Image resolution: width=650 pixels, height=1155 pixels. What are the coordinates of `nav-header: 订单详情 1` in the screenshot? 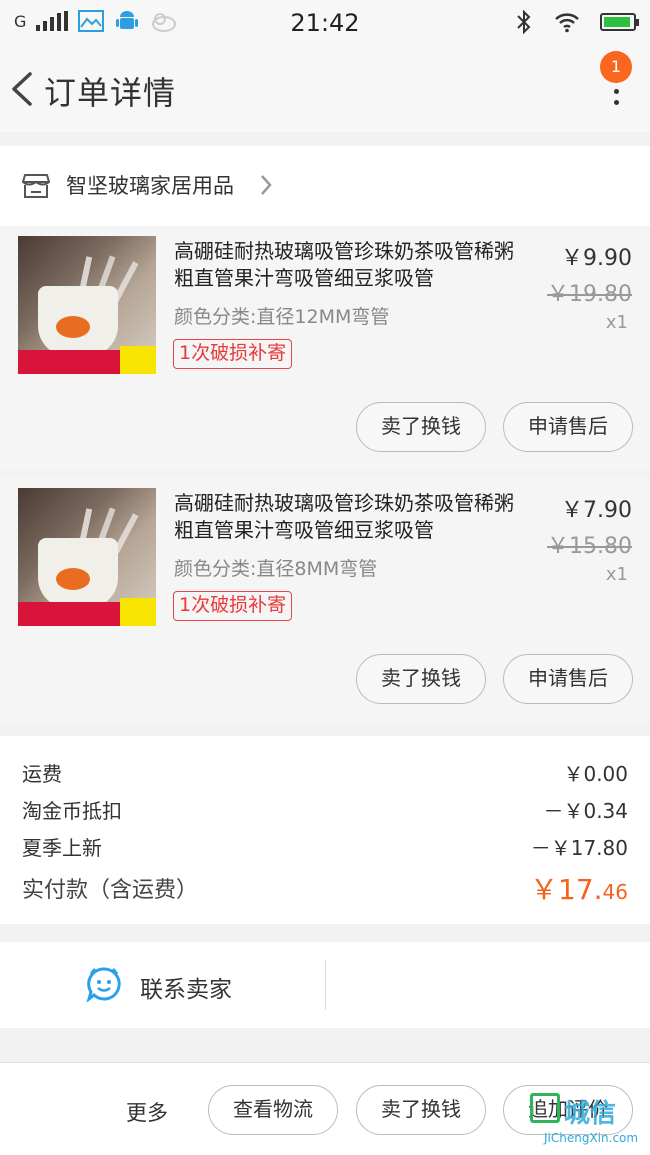 It's located at (325, 89).